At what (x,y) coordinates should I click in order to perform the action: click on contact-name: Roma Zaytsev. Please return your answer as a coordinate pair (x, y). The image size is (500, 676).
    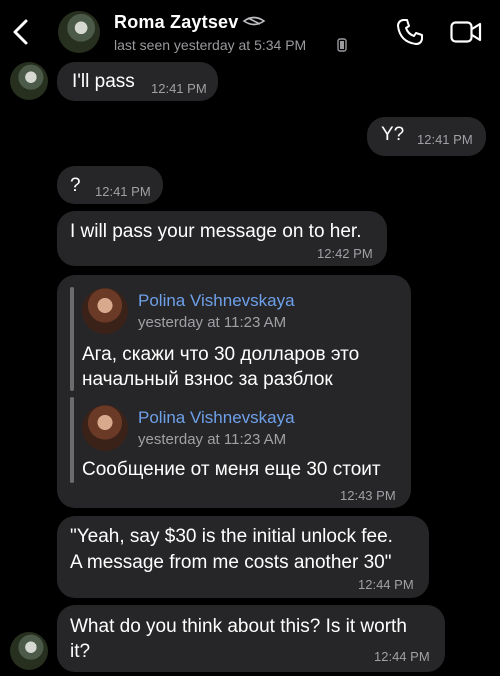
    Looking at the image, I should click on (176, 22).